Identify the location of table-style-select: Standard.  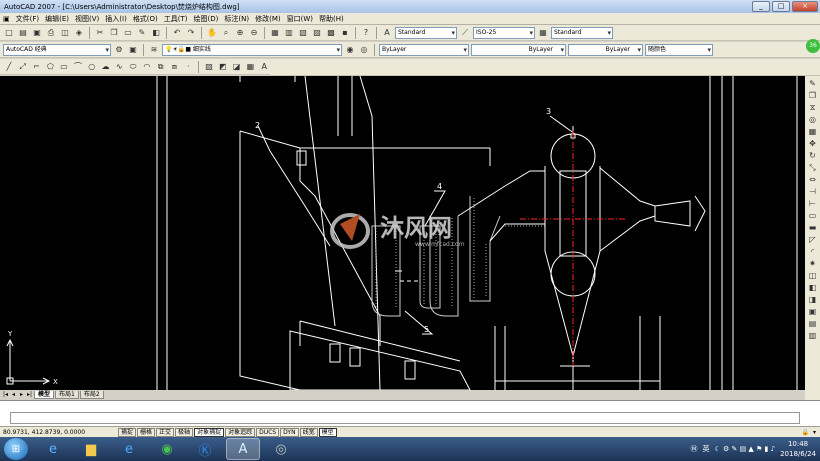
(582, 32).